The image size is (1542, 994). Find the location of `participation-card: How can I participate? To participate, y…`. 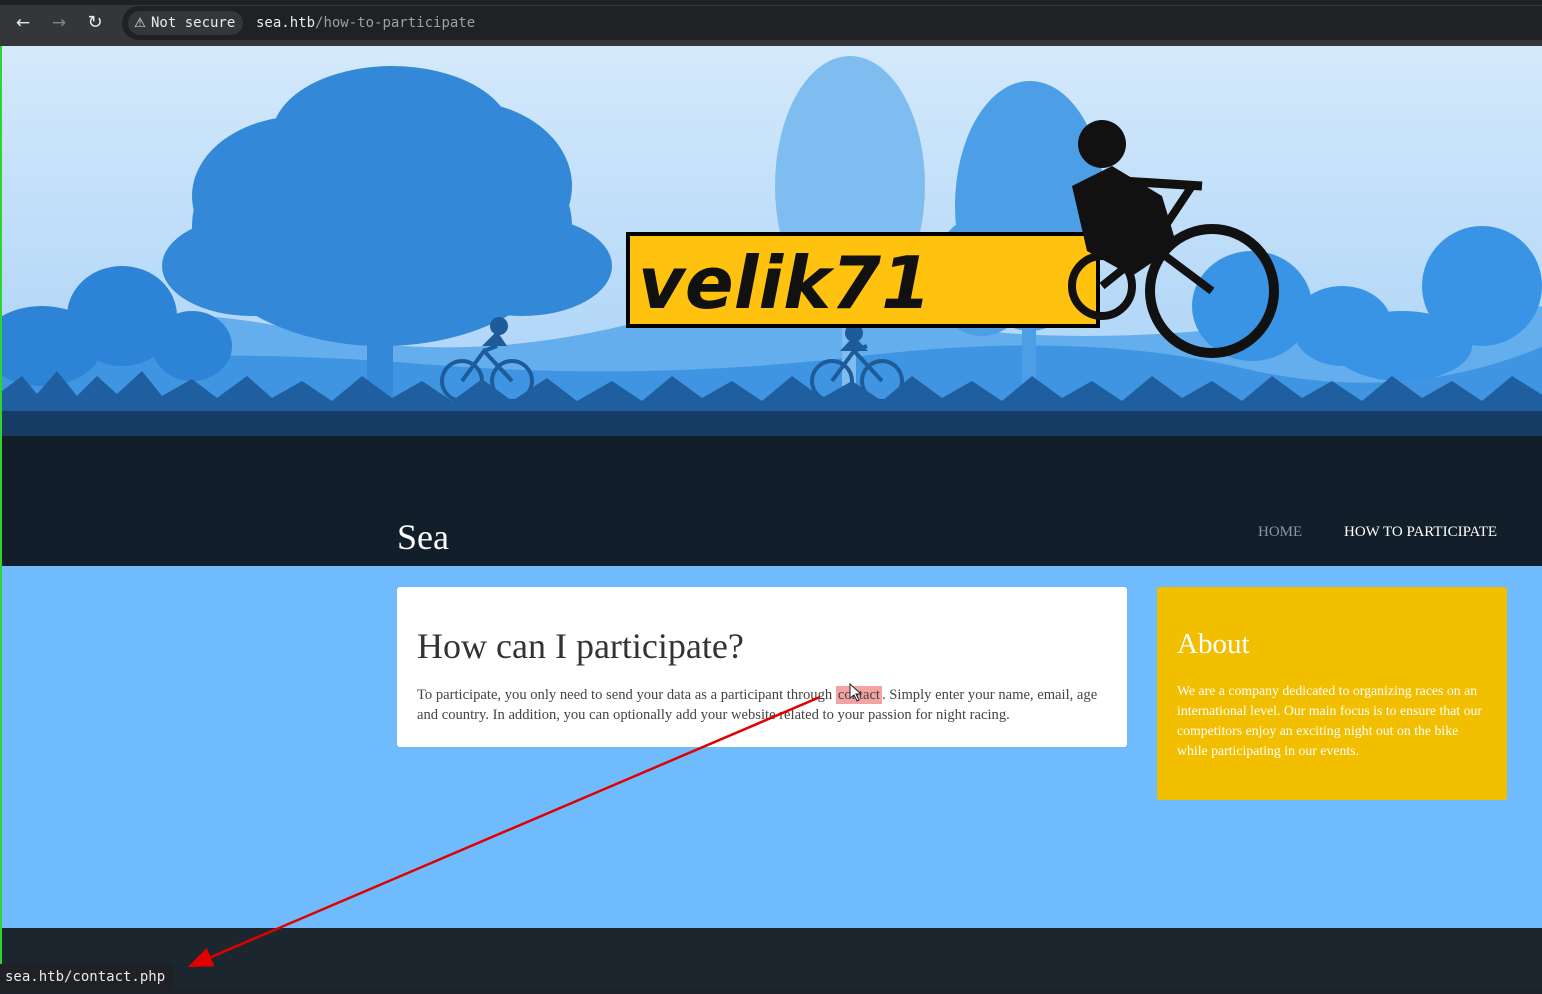

participation-card: How can I participate? To participate, y… is located at coordinates (762, 667).